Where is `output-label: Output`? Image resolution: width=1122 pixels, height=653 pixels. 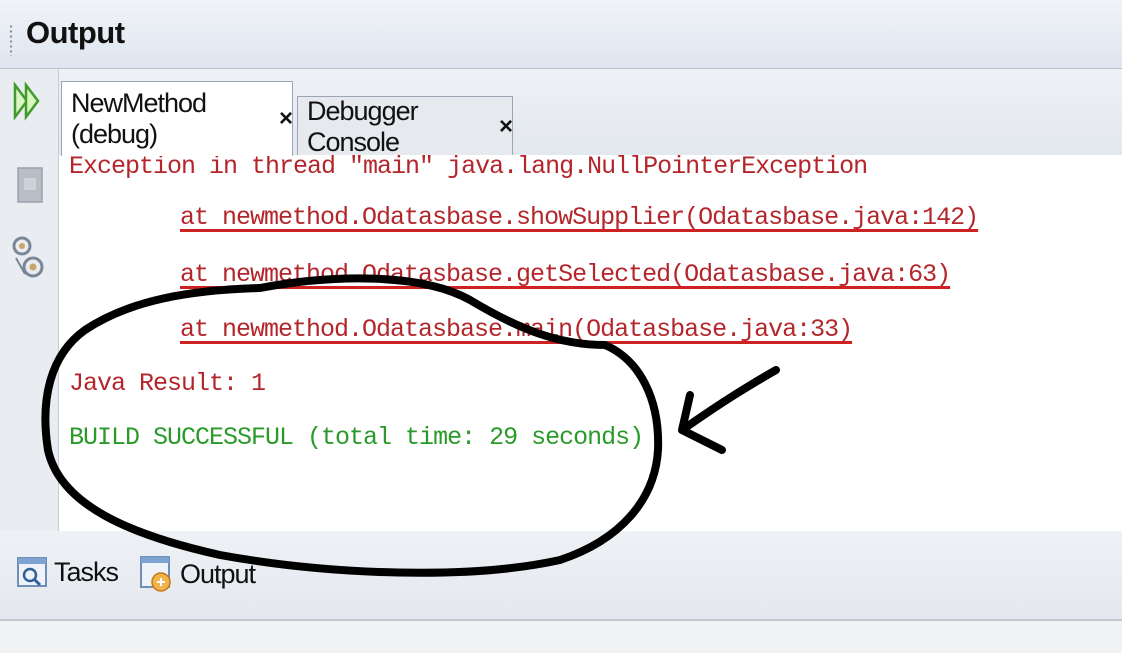 output-label: Output is located at coordinates (218, 573).